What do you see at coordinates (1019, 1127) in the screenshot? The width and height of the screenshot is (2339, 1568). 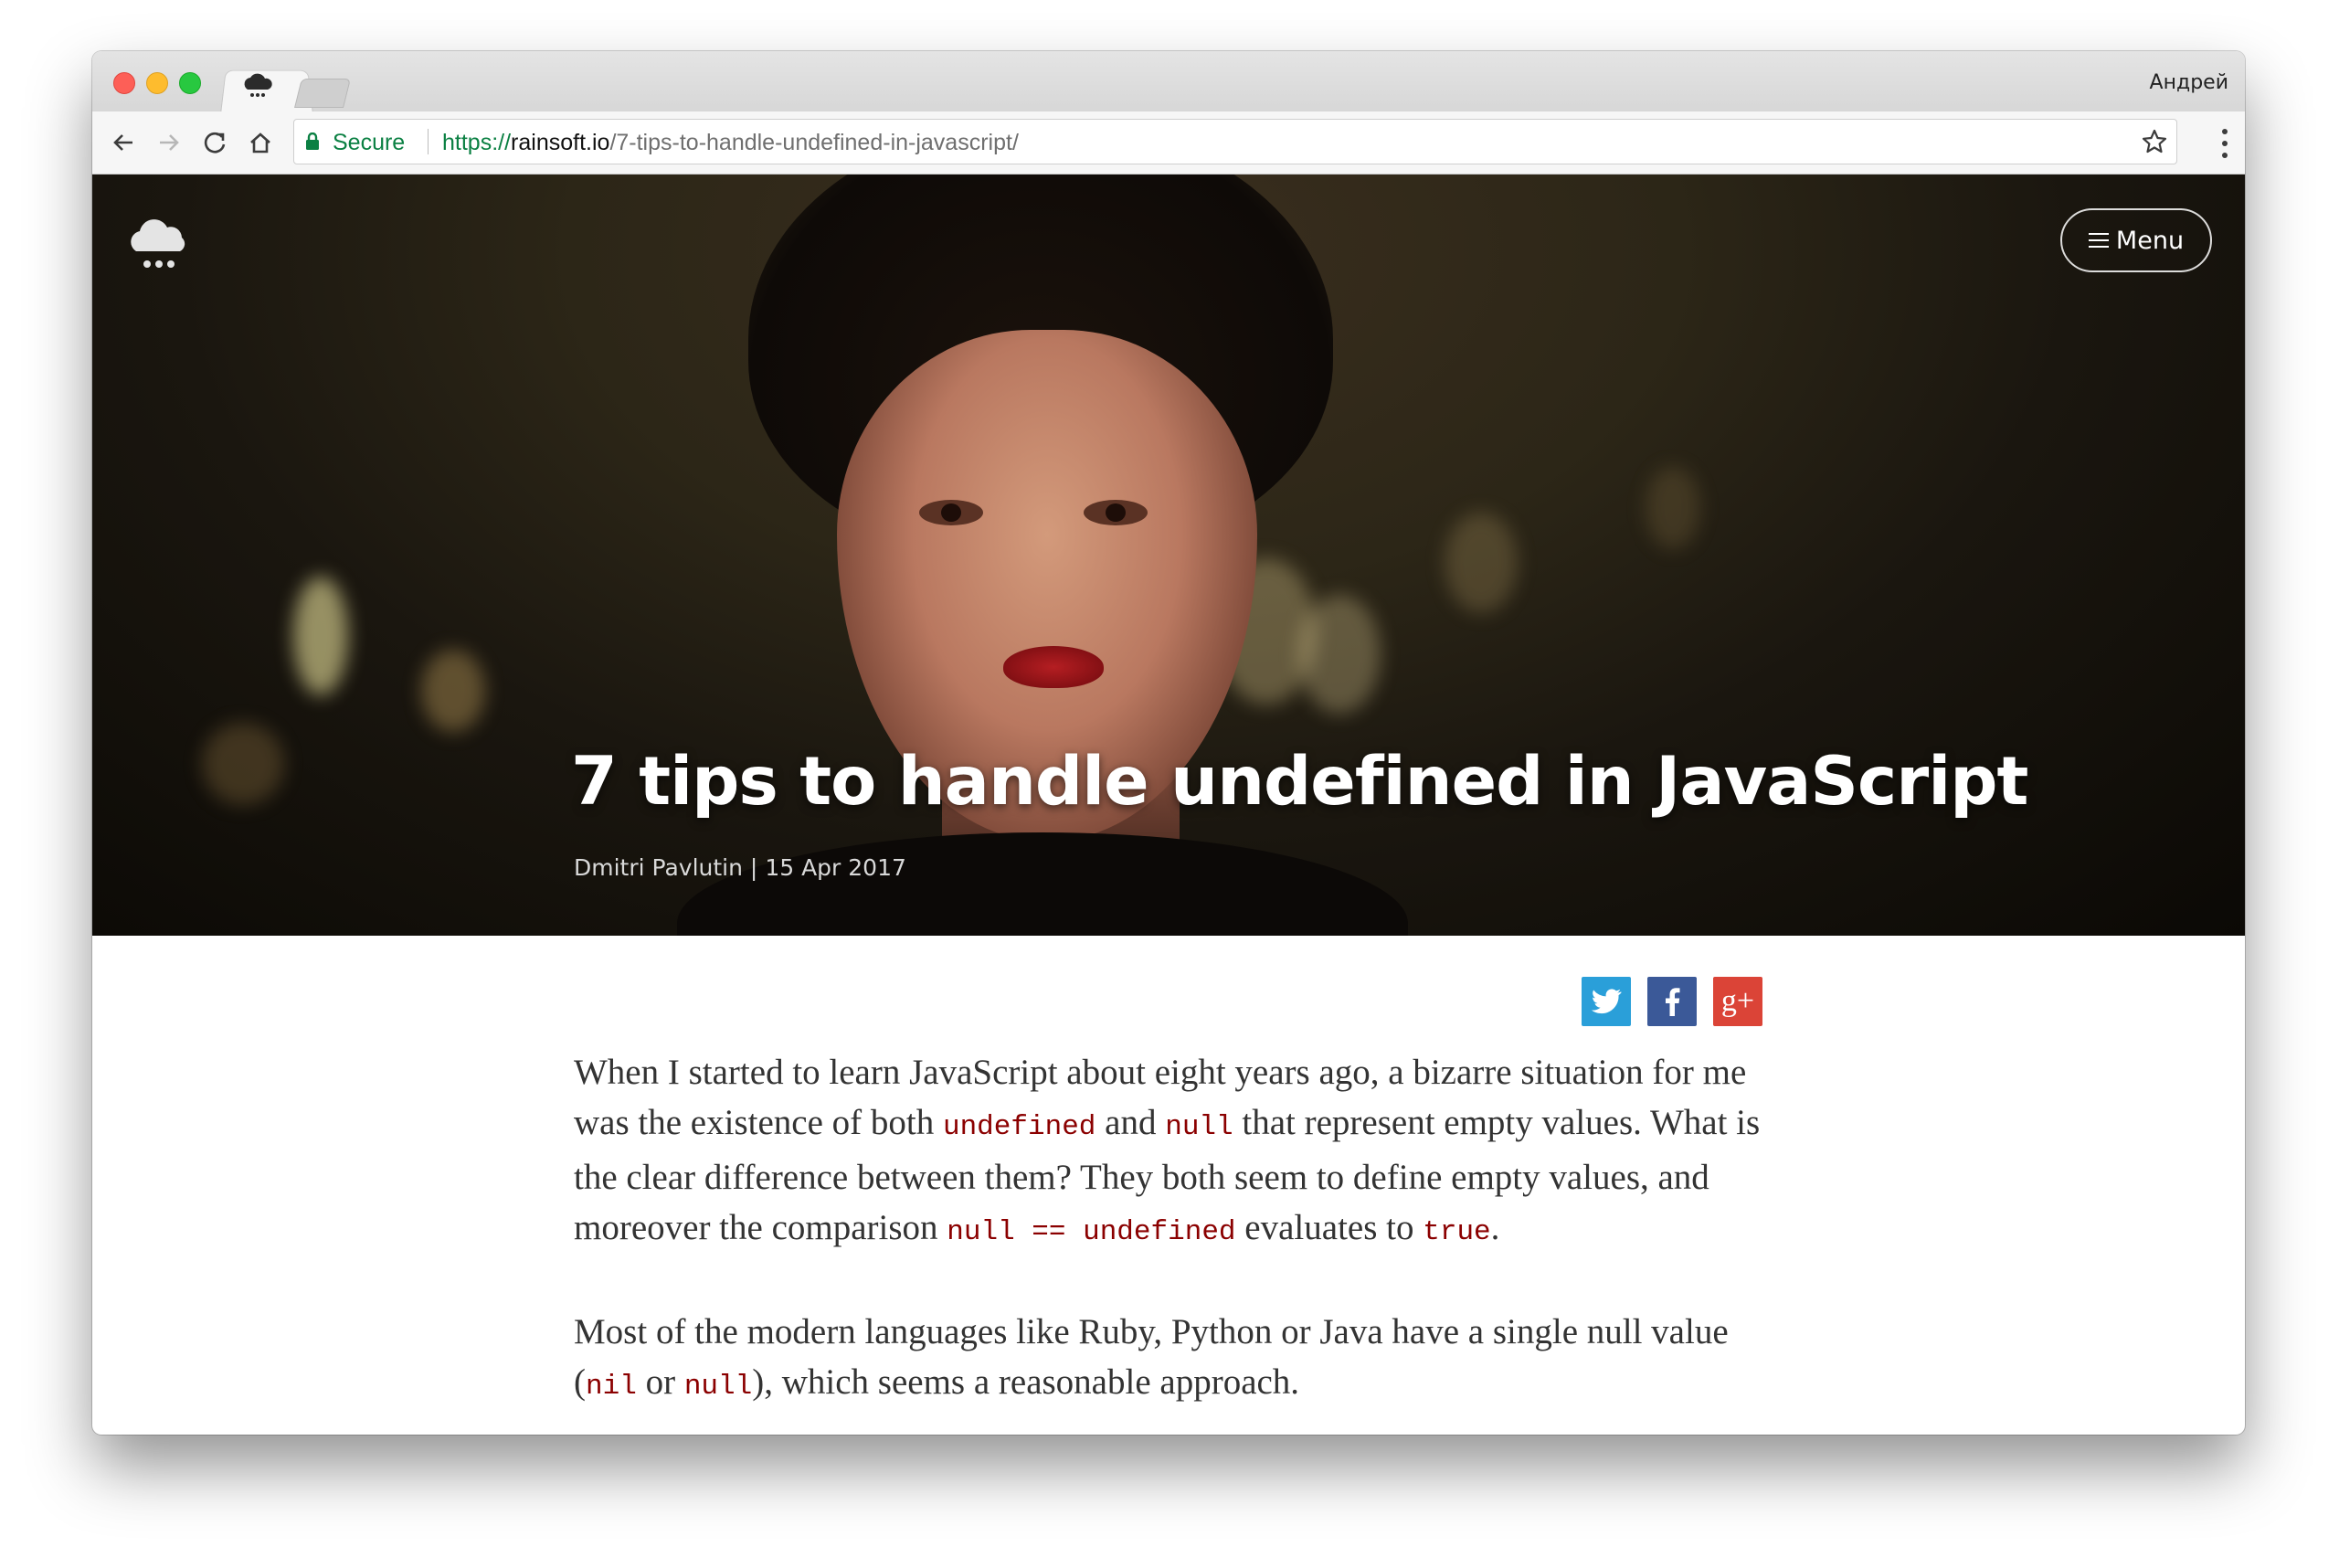 I see `inline-code: undefined` at bounding box center [1019, 1127].